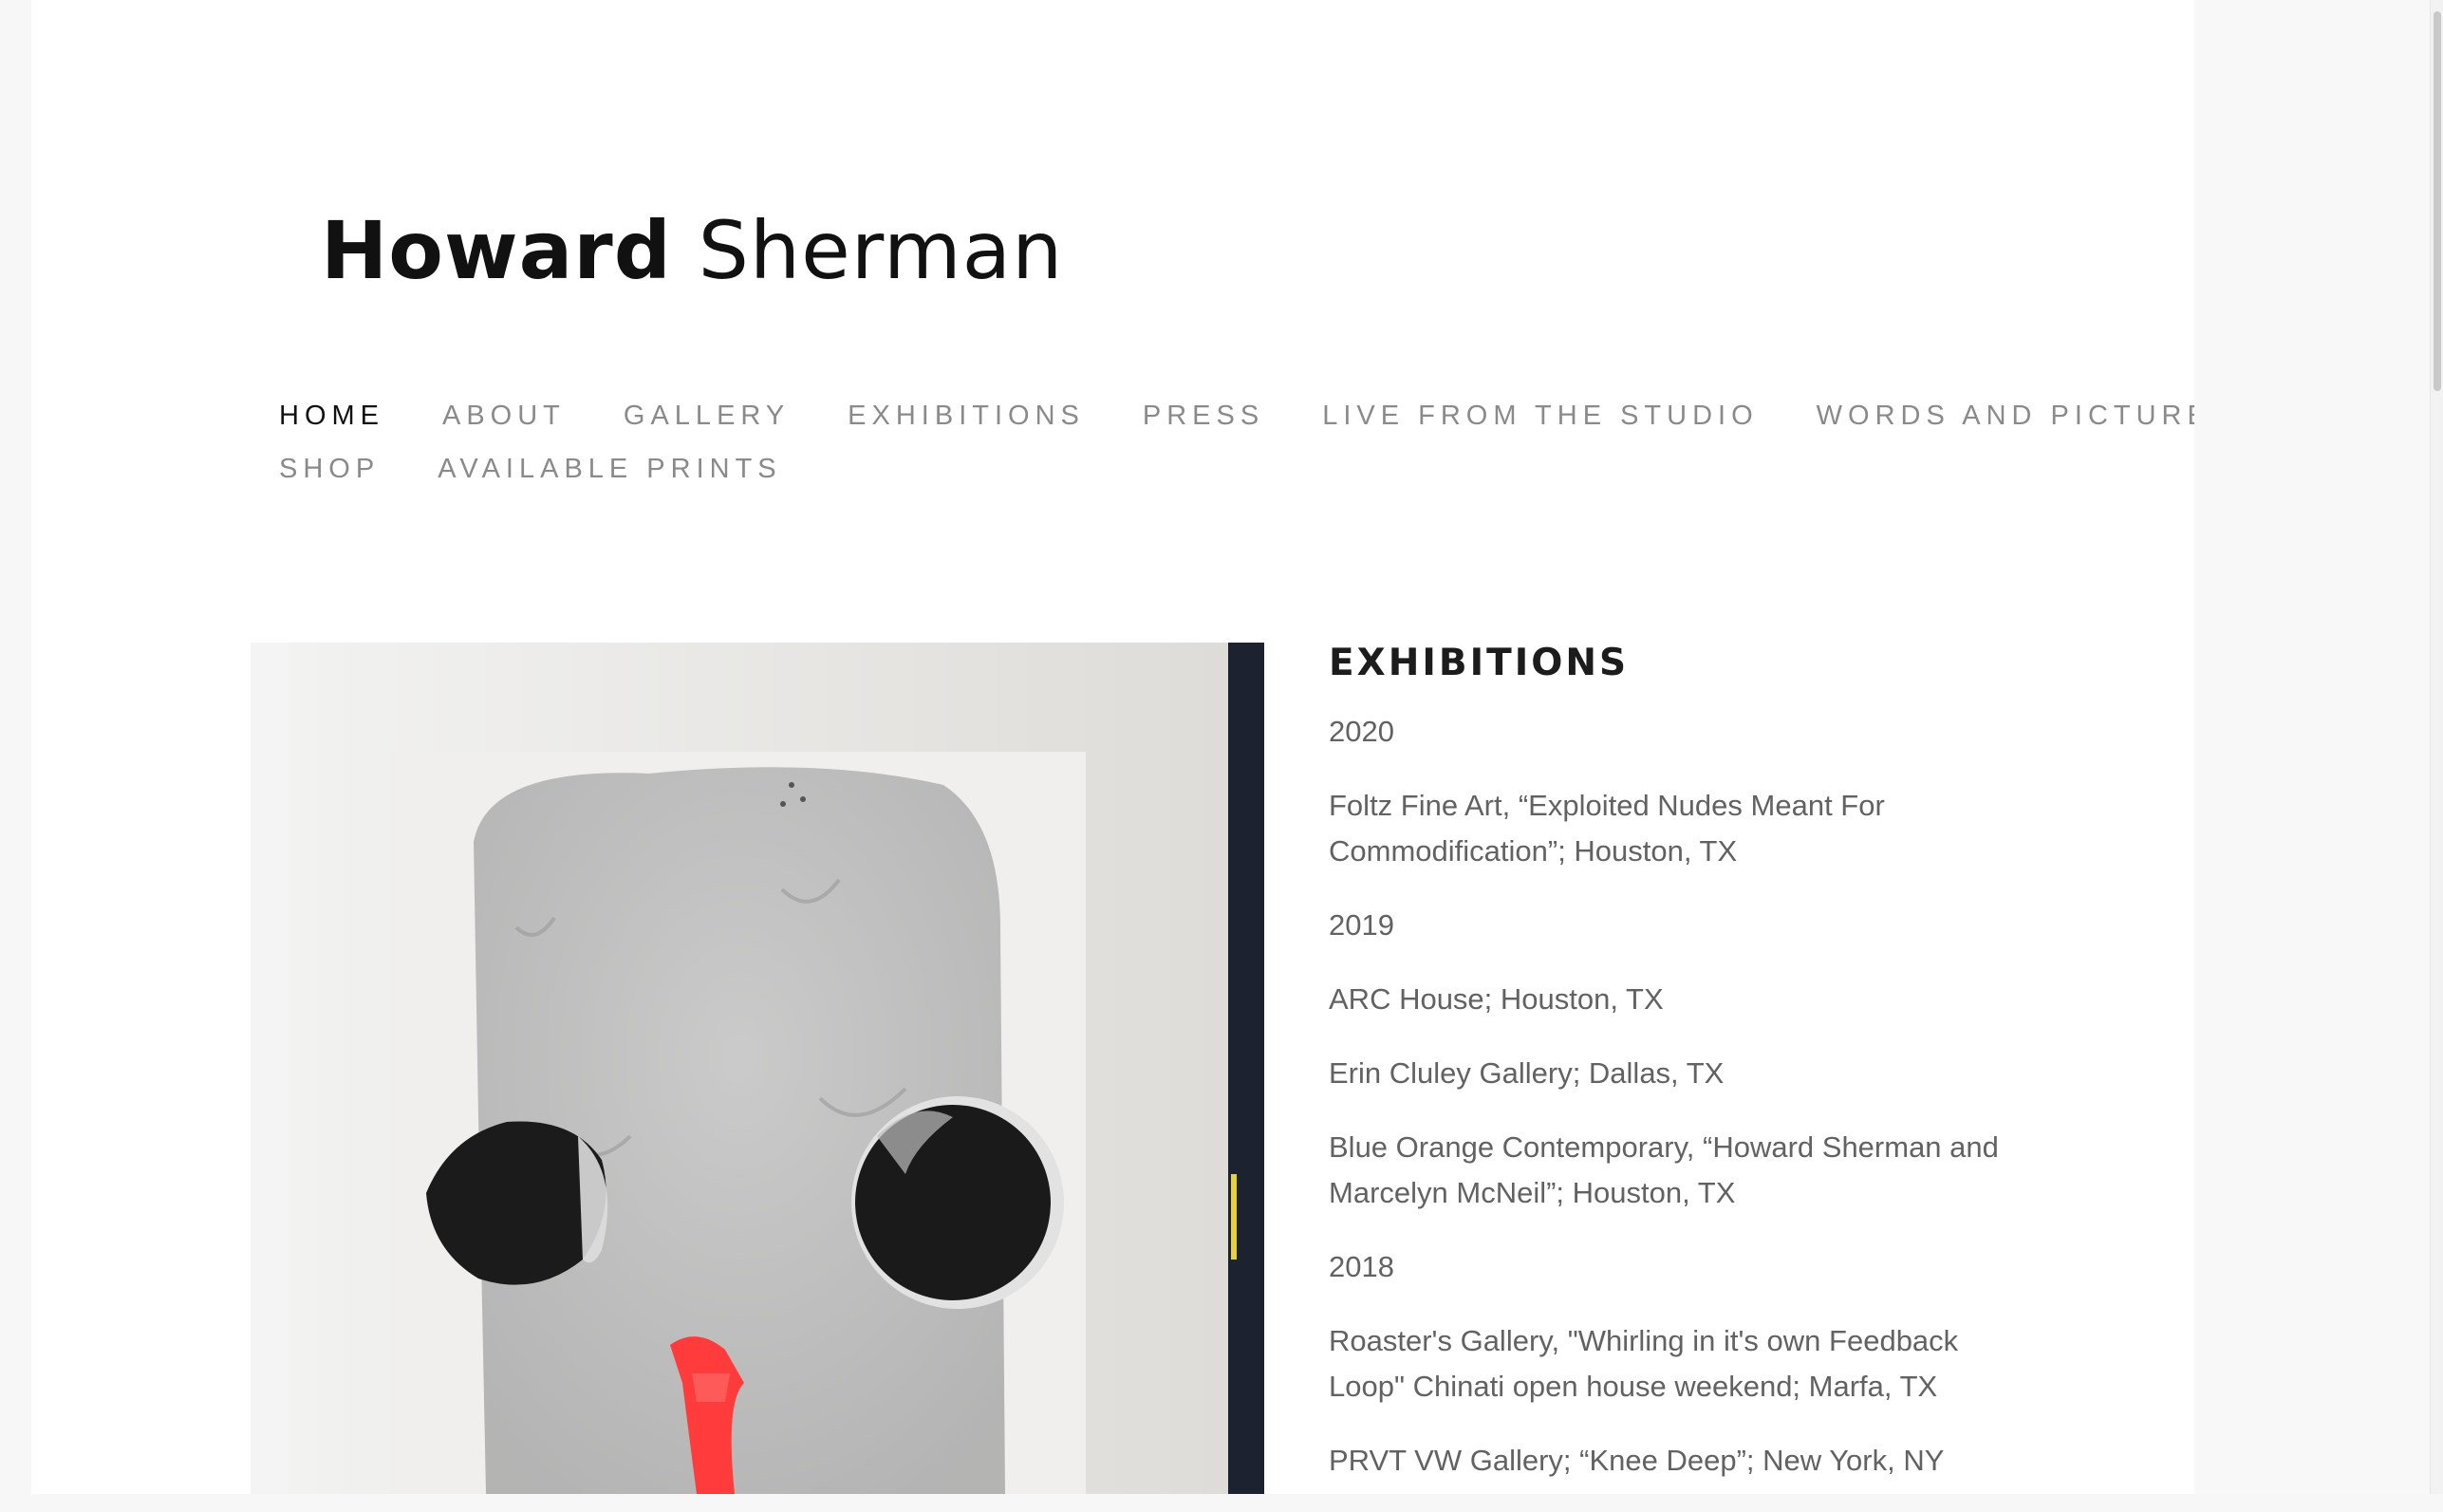 The image size is (2443, 1512). Describe the element at coordinates (2318, 747) in the screenshot. I see `page-margin-right` at that location.